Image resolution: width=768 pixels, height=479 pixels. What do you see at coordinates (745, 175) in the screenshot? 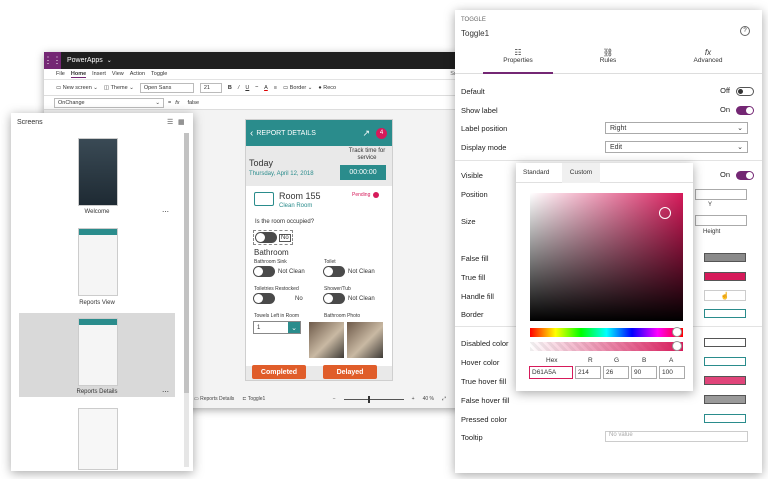
I see `visible-switch` at bounding box center [745, 175].